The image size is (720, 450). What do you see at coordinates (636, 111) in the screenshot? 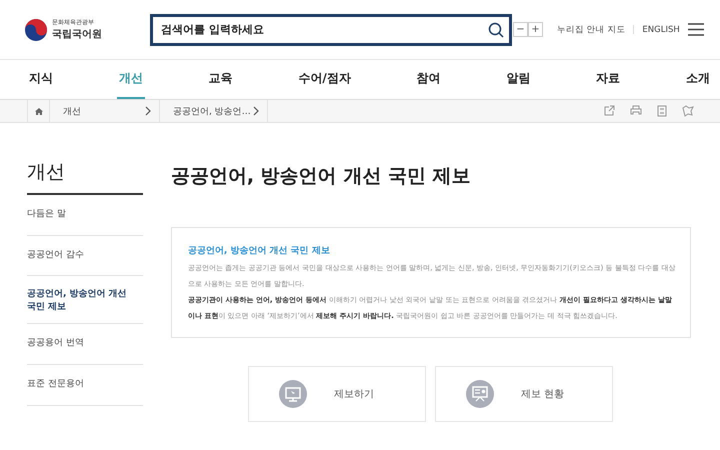
I see `print-icon` at bounding box center [636, 111].